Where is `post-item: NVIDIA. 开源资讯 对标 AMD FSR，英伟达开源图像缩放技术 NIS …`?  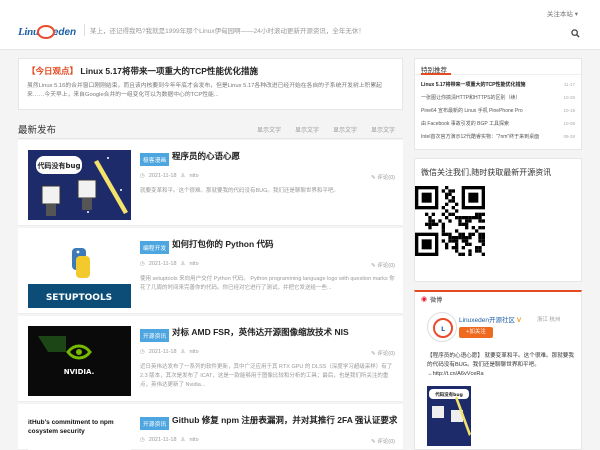
post-item: NVIDIA. 开源资讯 对标 AMD FSR，英伟达开源图像缩放技术 NIS … is located at coordinates (210, 359).